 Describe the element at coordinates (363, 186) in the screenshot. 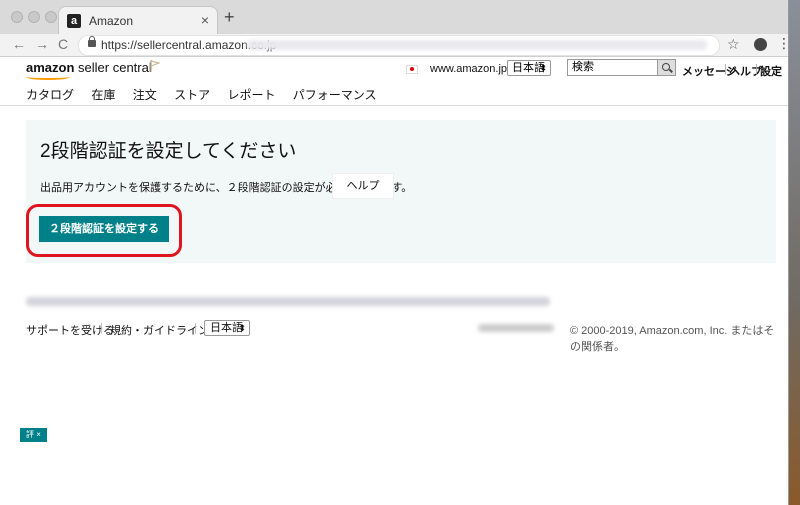

I see `help-button: ヘルプ` at that location.